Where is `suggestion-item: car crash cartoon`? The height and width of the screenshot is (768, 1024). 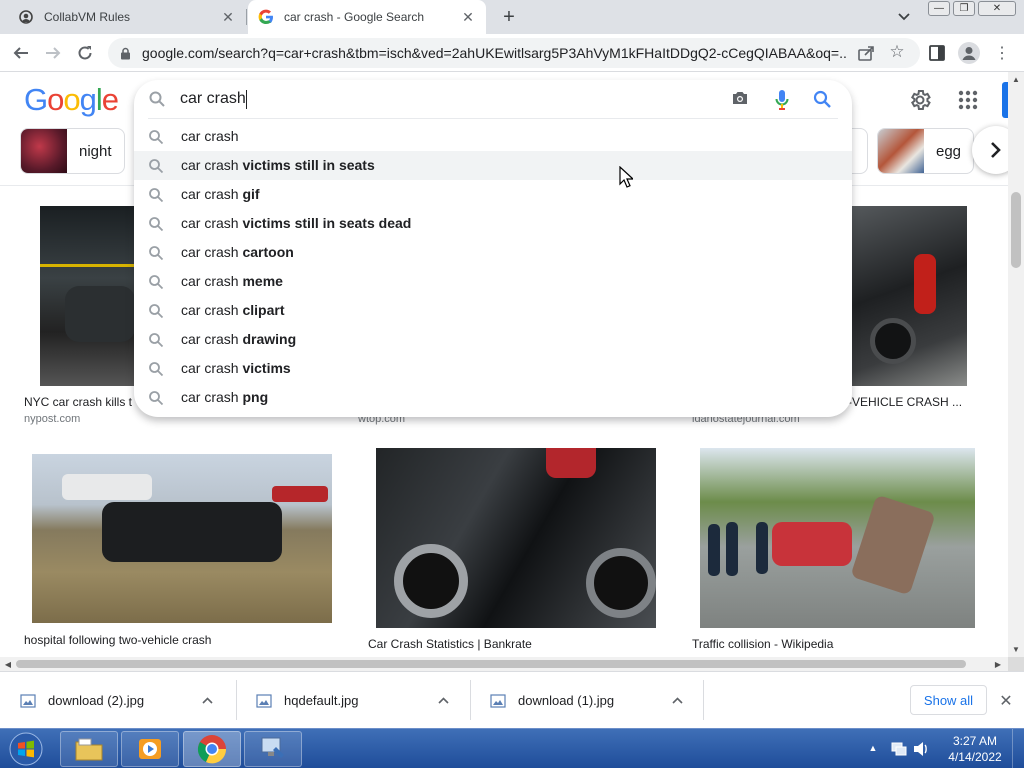 suggestion-item: car crash cartoon is located at coordinates (493, 252).